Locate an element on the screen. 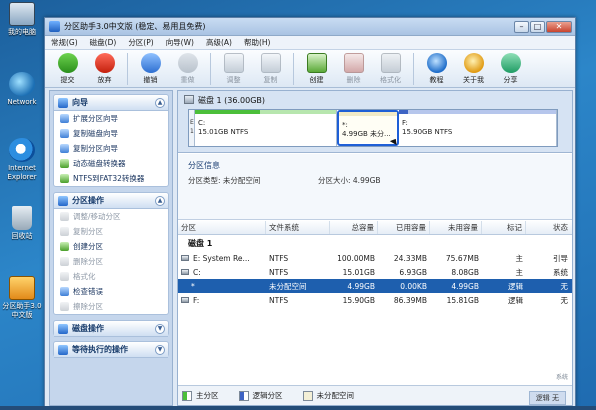  title-bar: 分区助手3.0中文版 (稳定、易用且免费) – □ ✕ is located at coordinates (310, 27).